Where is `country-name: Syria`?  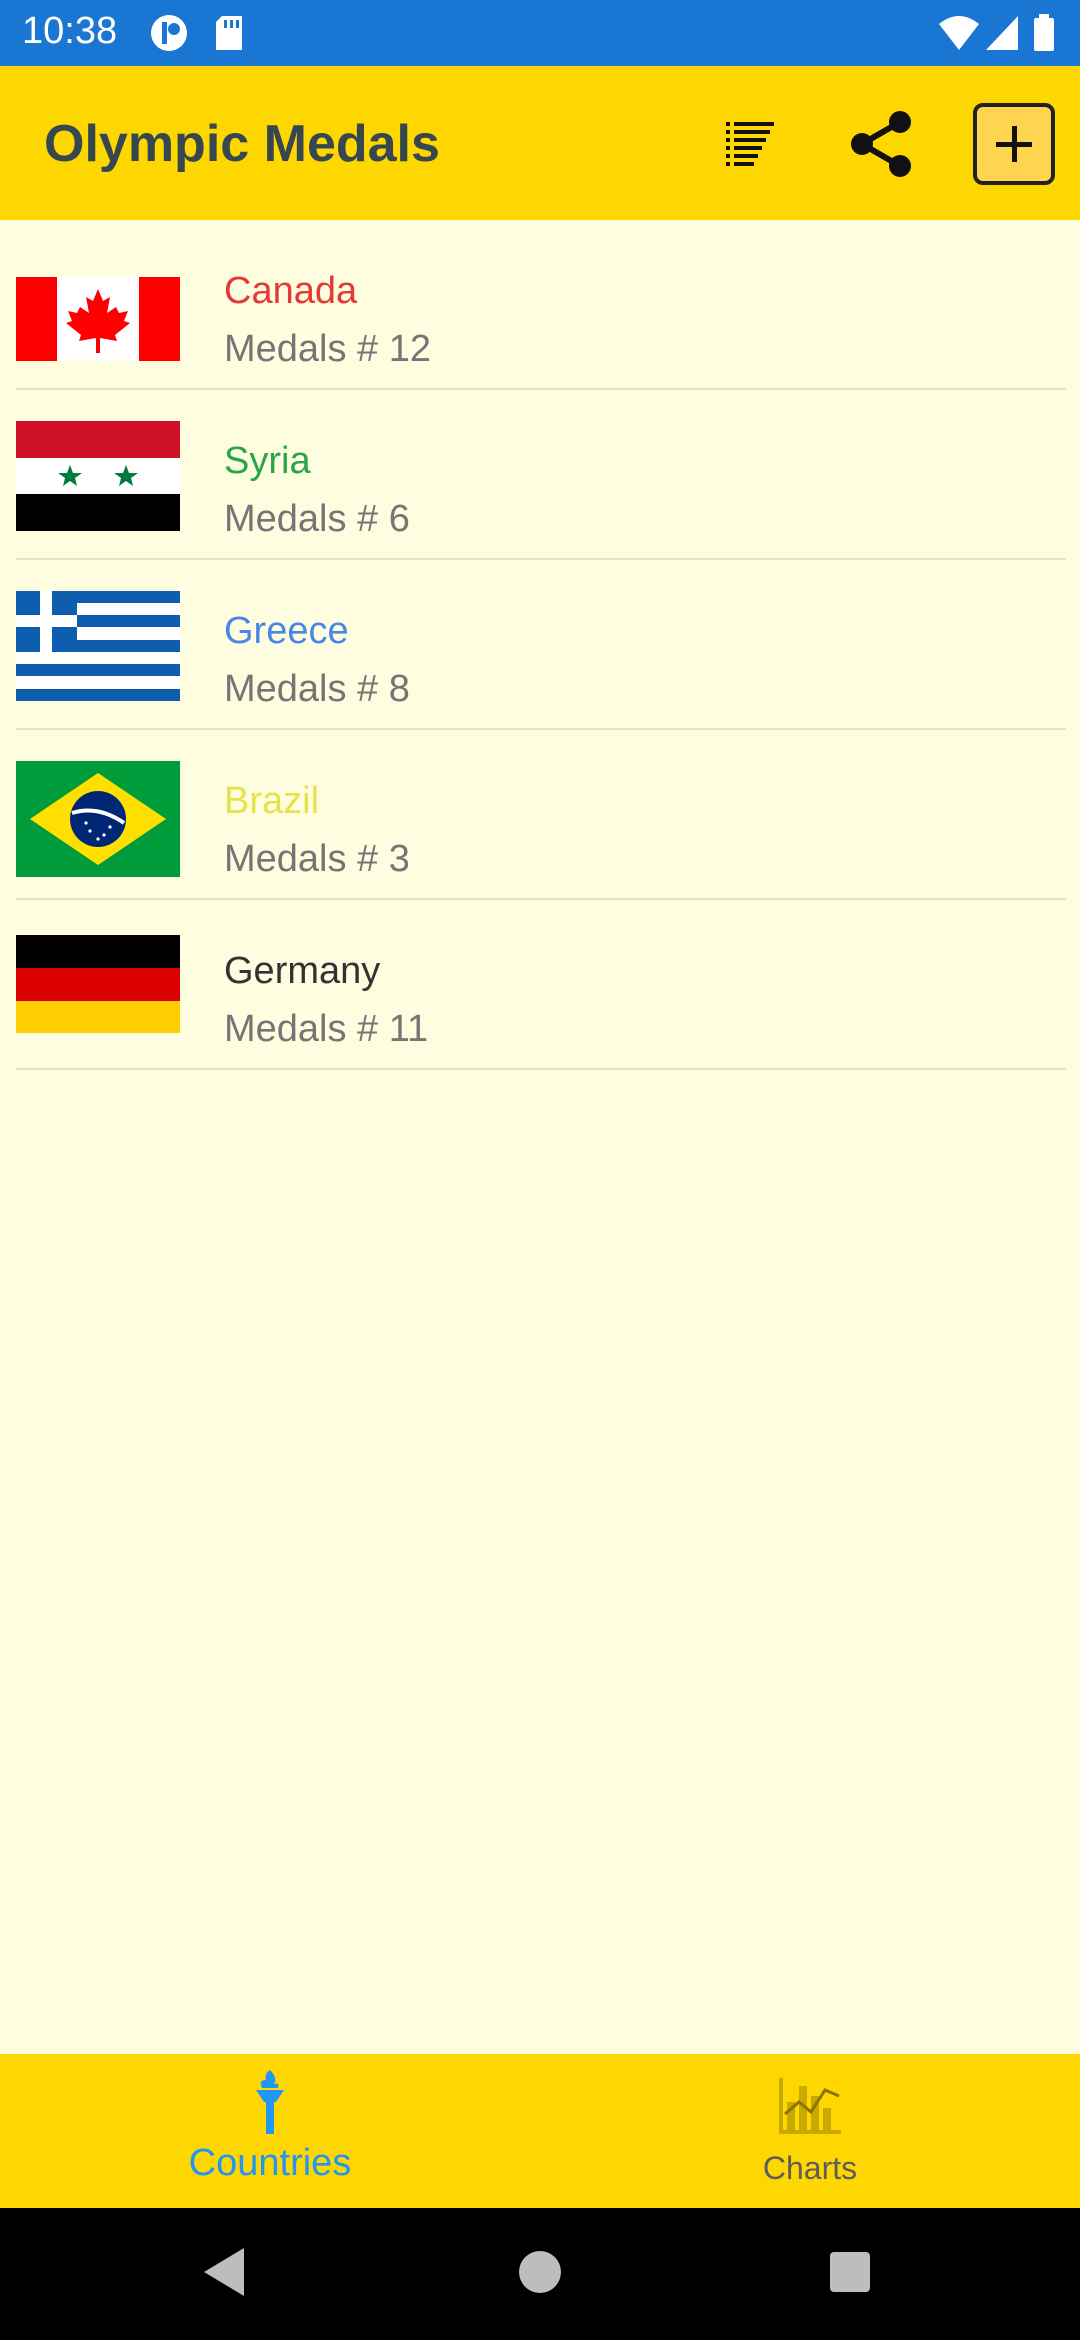 country-name: Syria is located at coordinates (267, 461).